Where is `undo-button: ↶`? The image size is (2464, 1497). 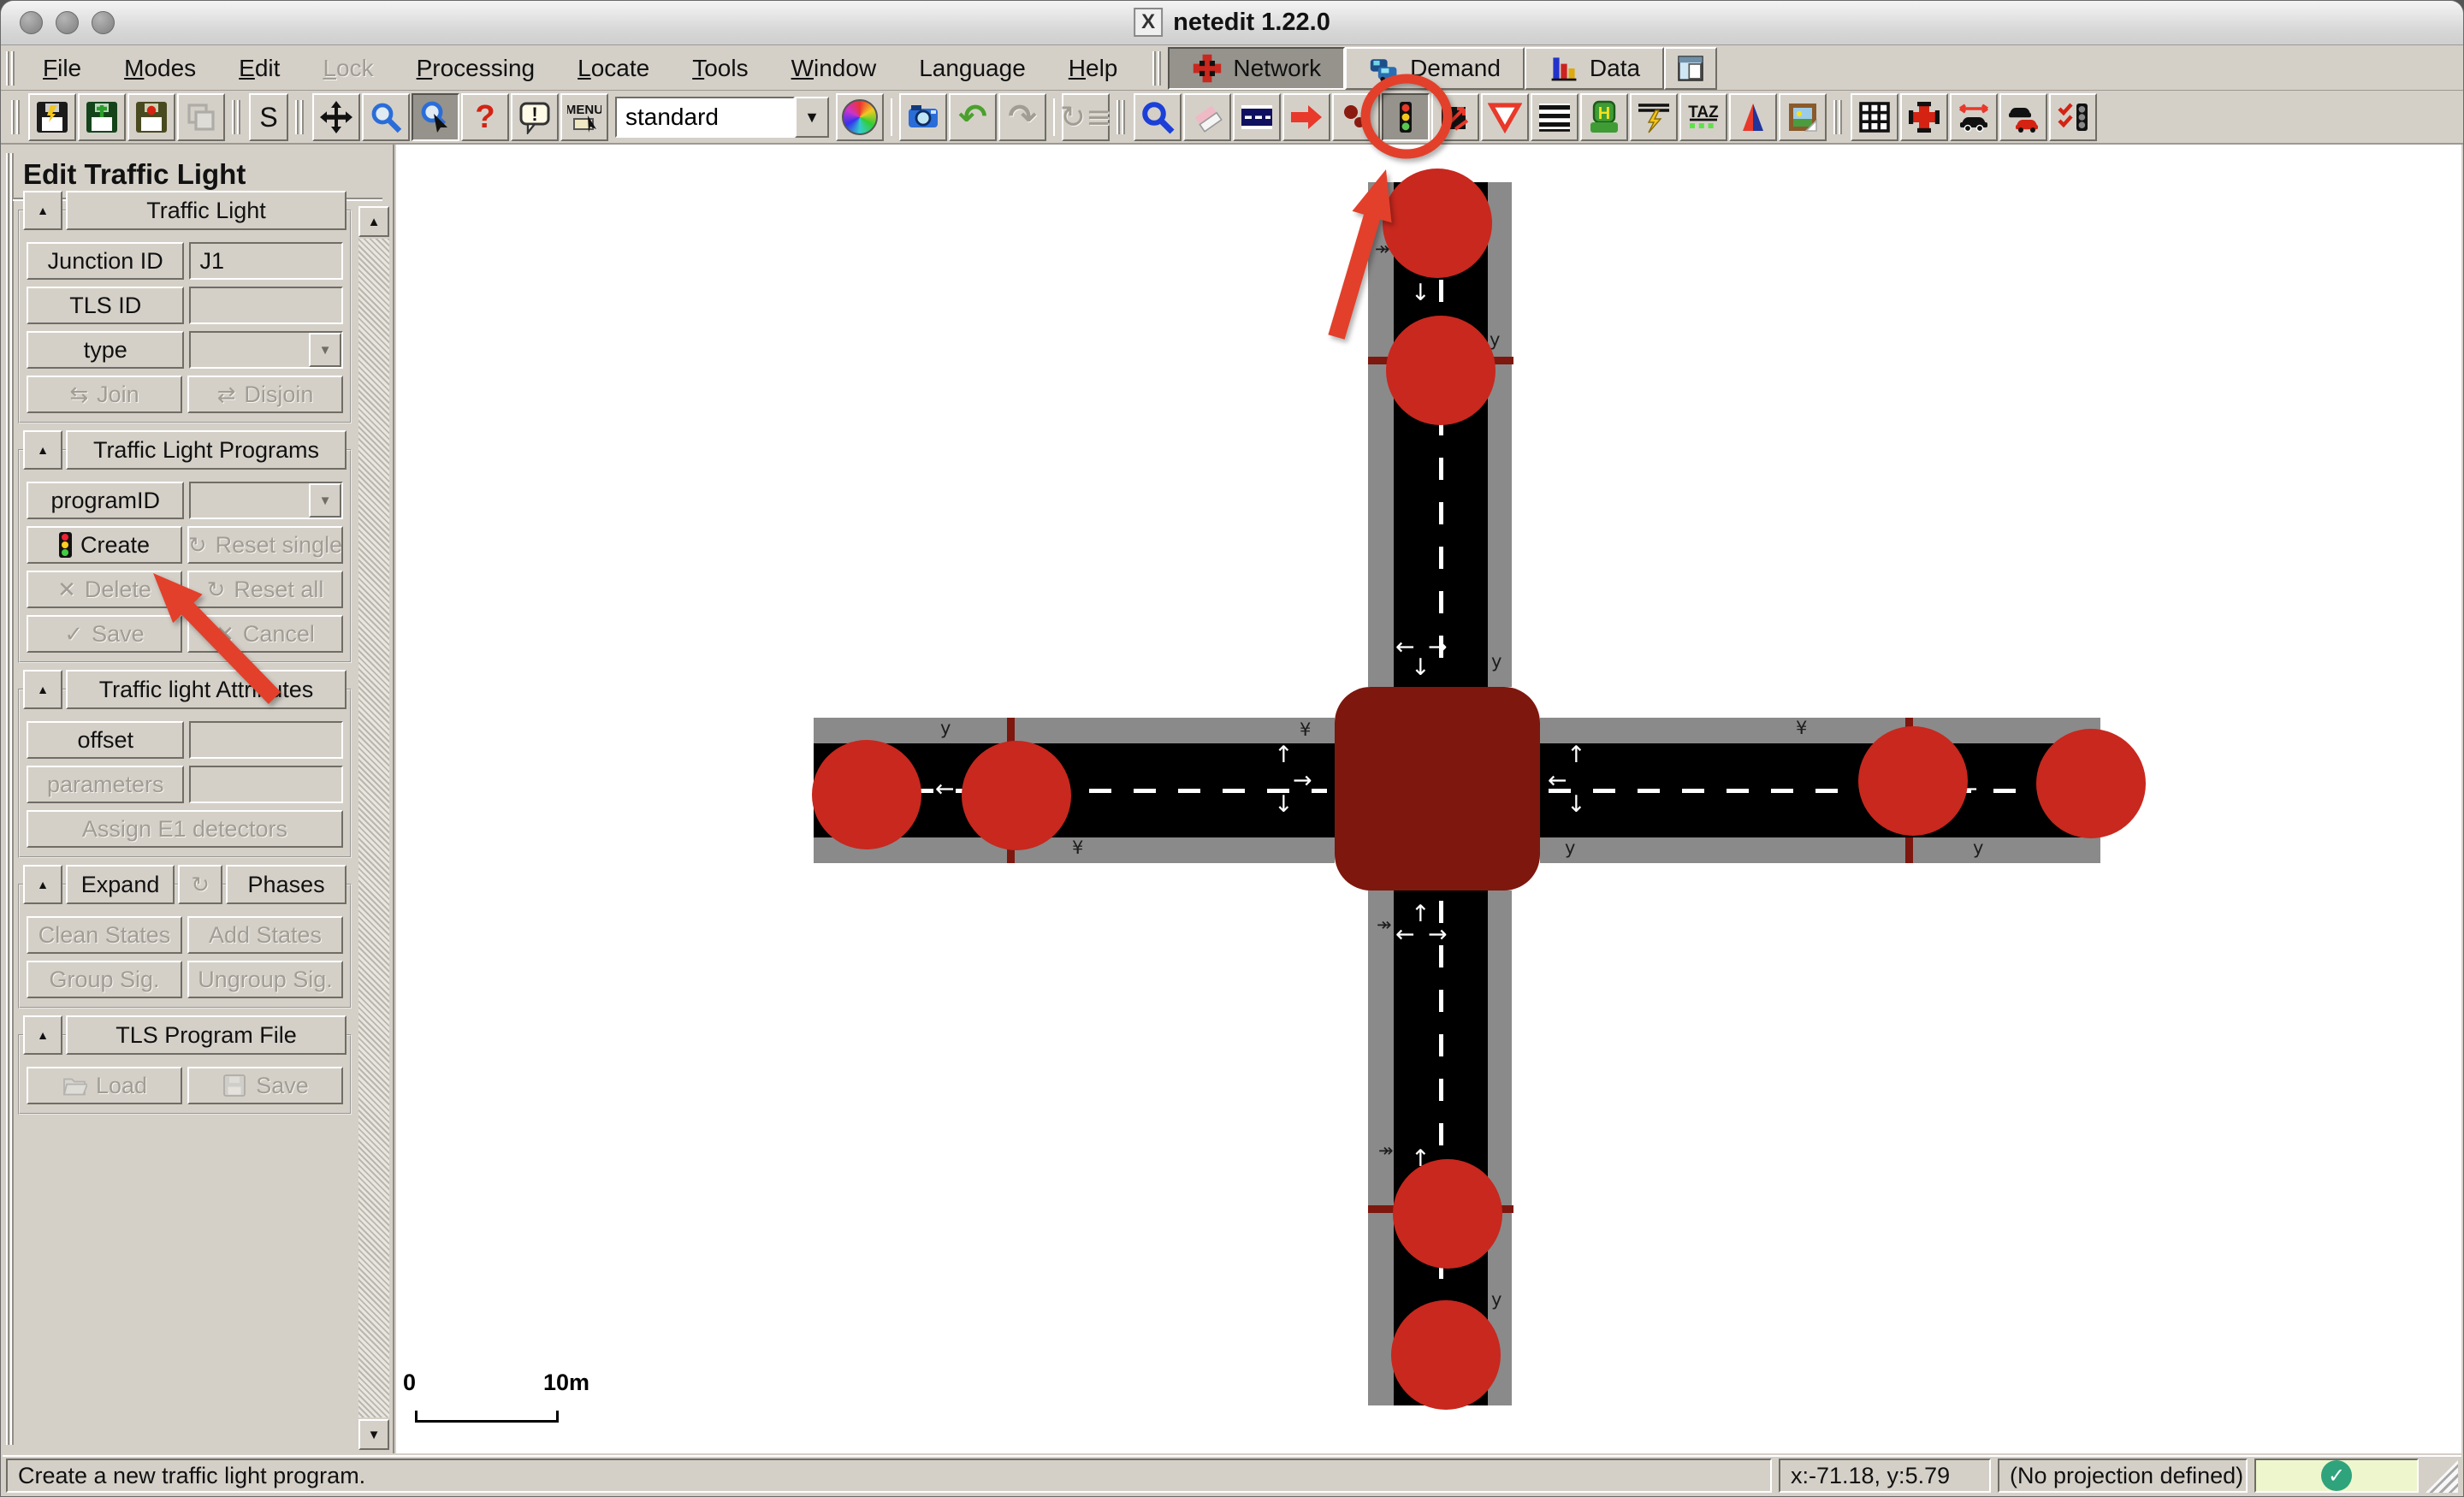 undo-button: ↶ is located at coordinates (973, 117).